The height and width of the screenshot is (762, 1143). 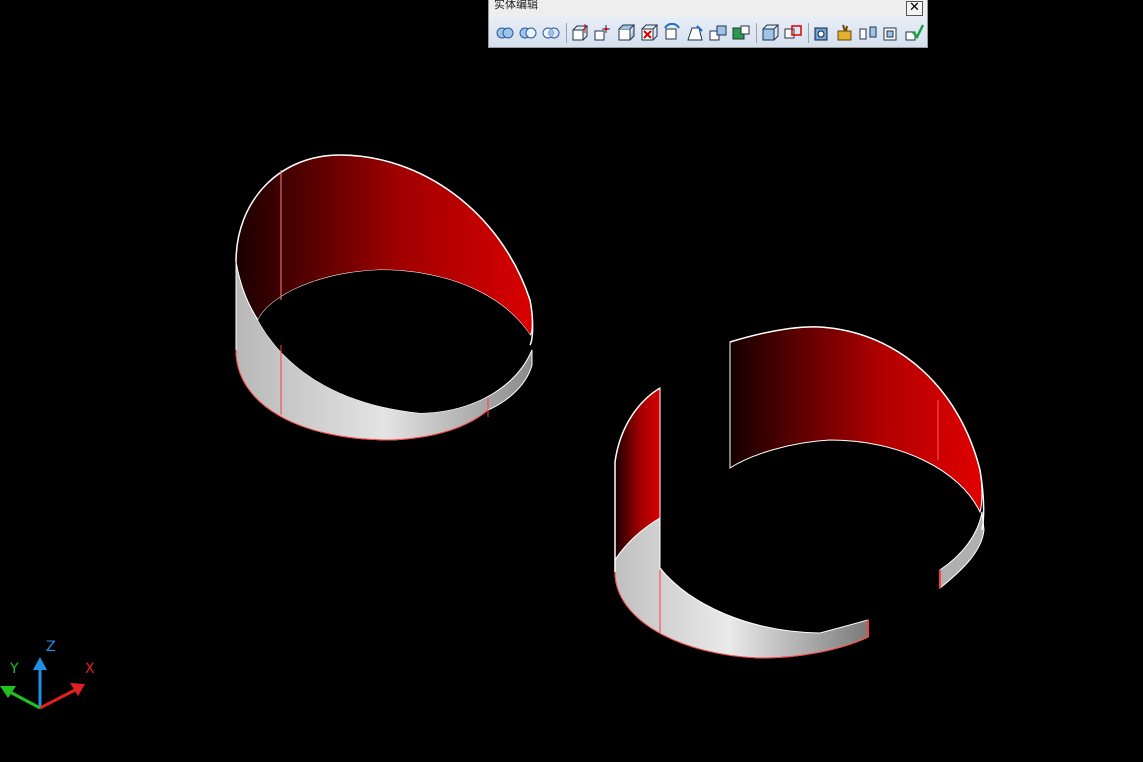 I want to click on right-cylinder-inner-face-right, so click(x=856, y=420).